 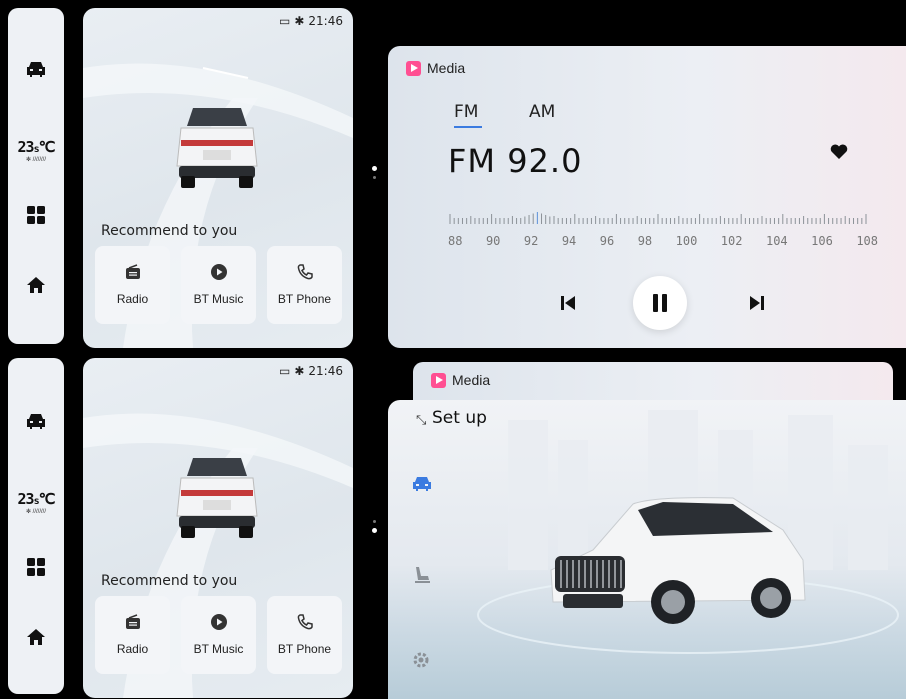 I want to click on frequency-scale, so click(x=658, y=215).